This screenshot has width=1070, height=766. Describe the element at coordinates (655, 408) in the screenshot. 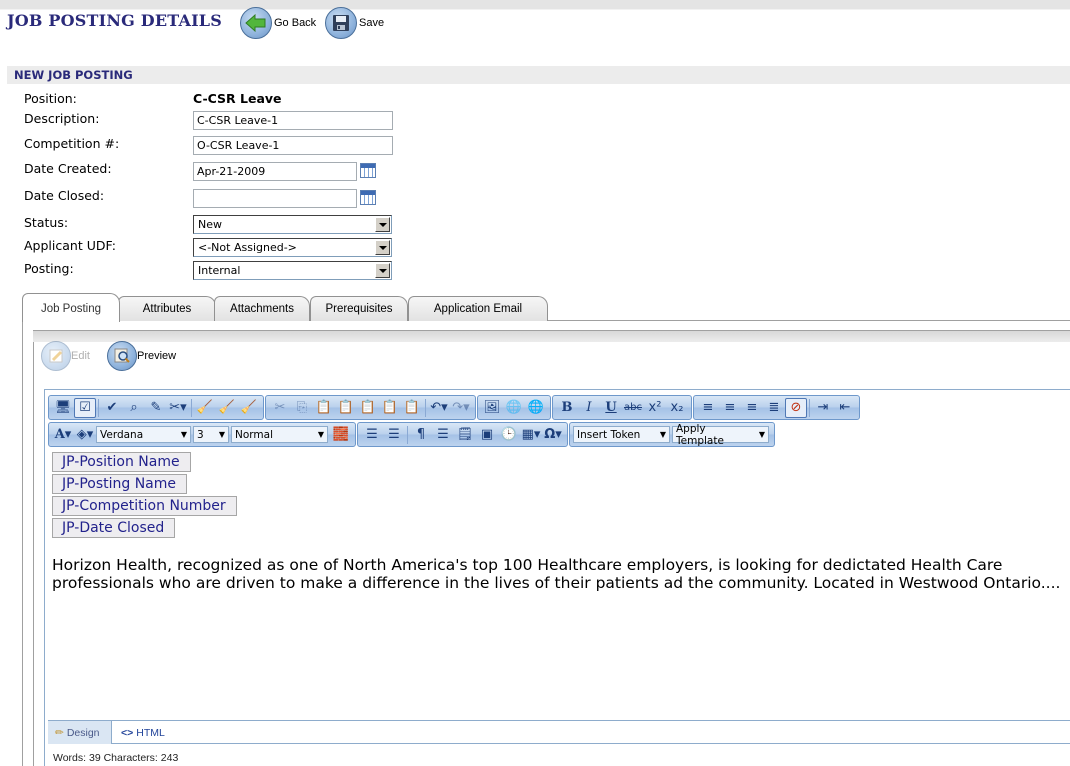

I see `superscript-icon: x²` at that location.